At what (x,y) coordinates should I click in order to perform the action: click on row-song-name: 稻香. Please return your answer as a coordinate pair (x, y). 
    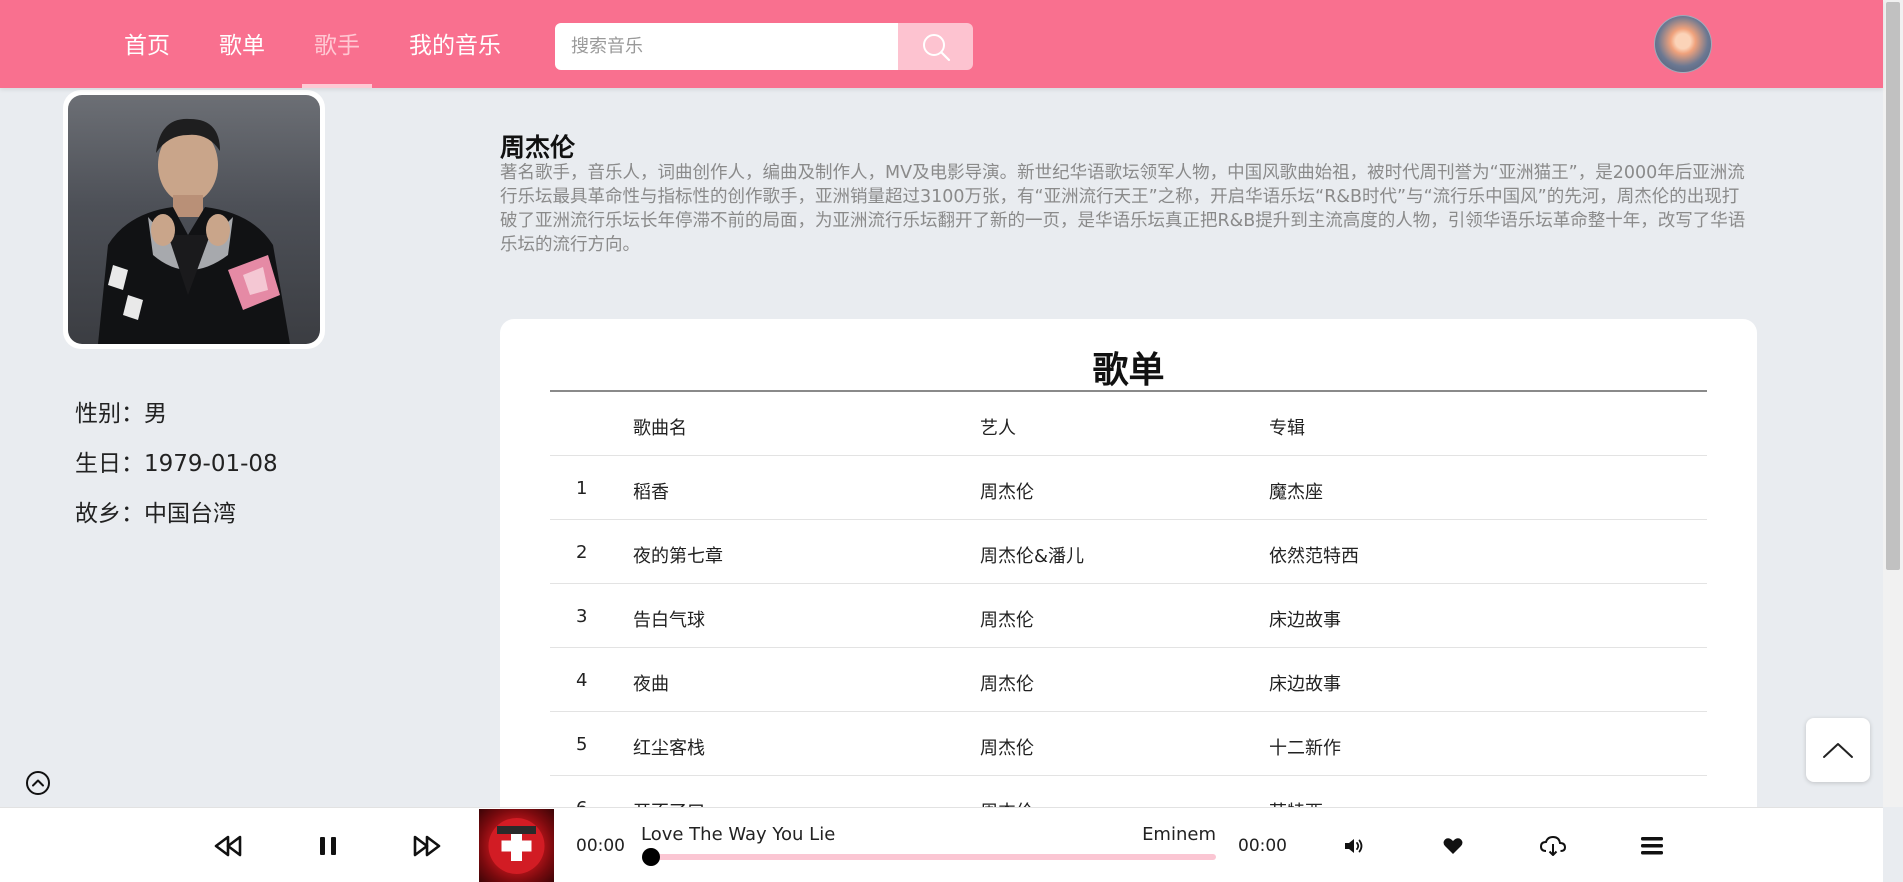
    Looking at the image, I should click on (651, 491).